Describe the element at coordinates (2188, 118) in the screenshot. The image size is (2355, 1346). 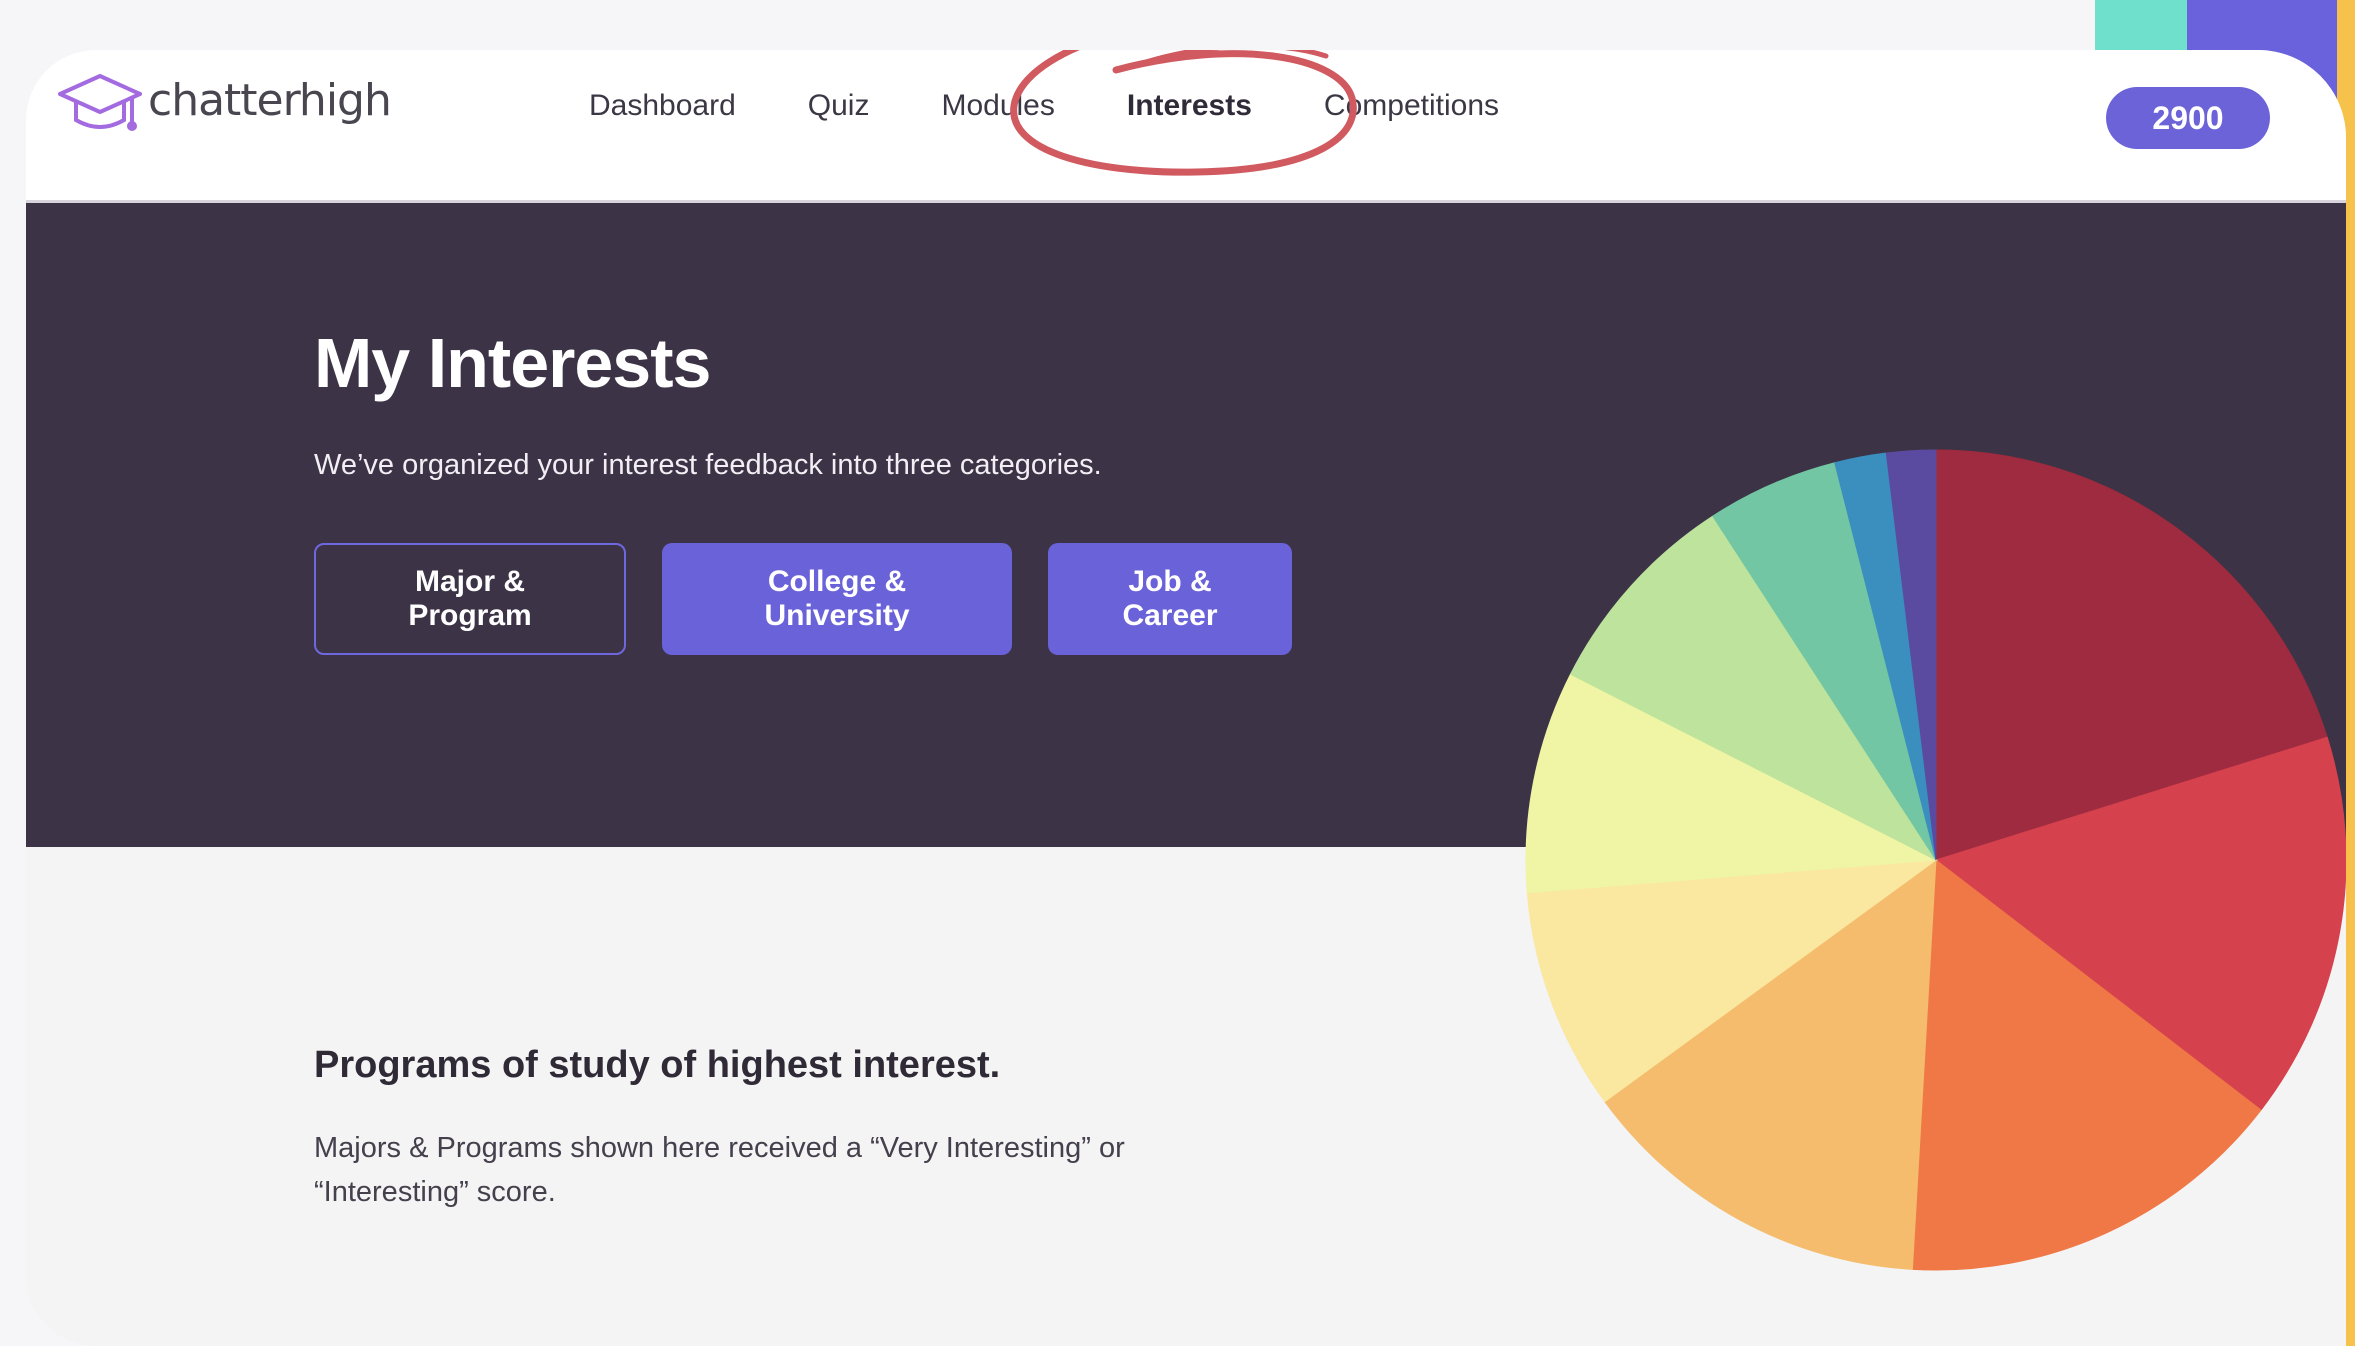
I see `points-badge: 2900` at that location.